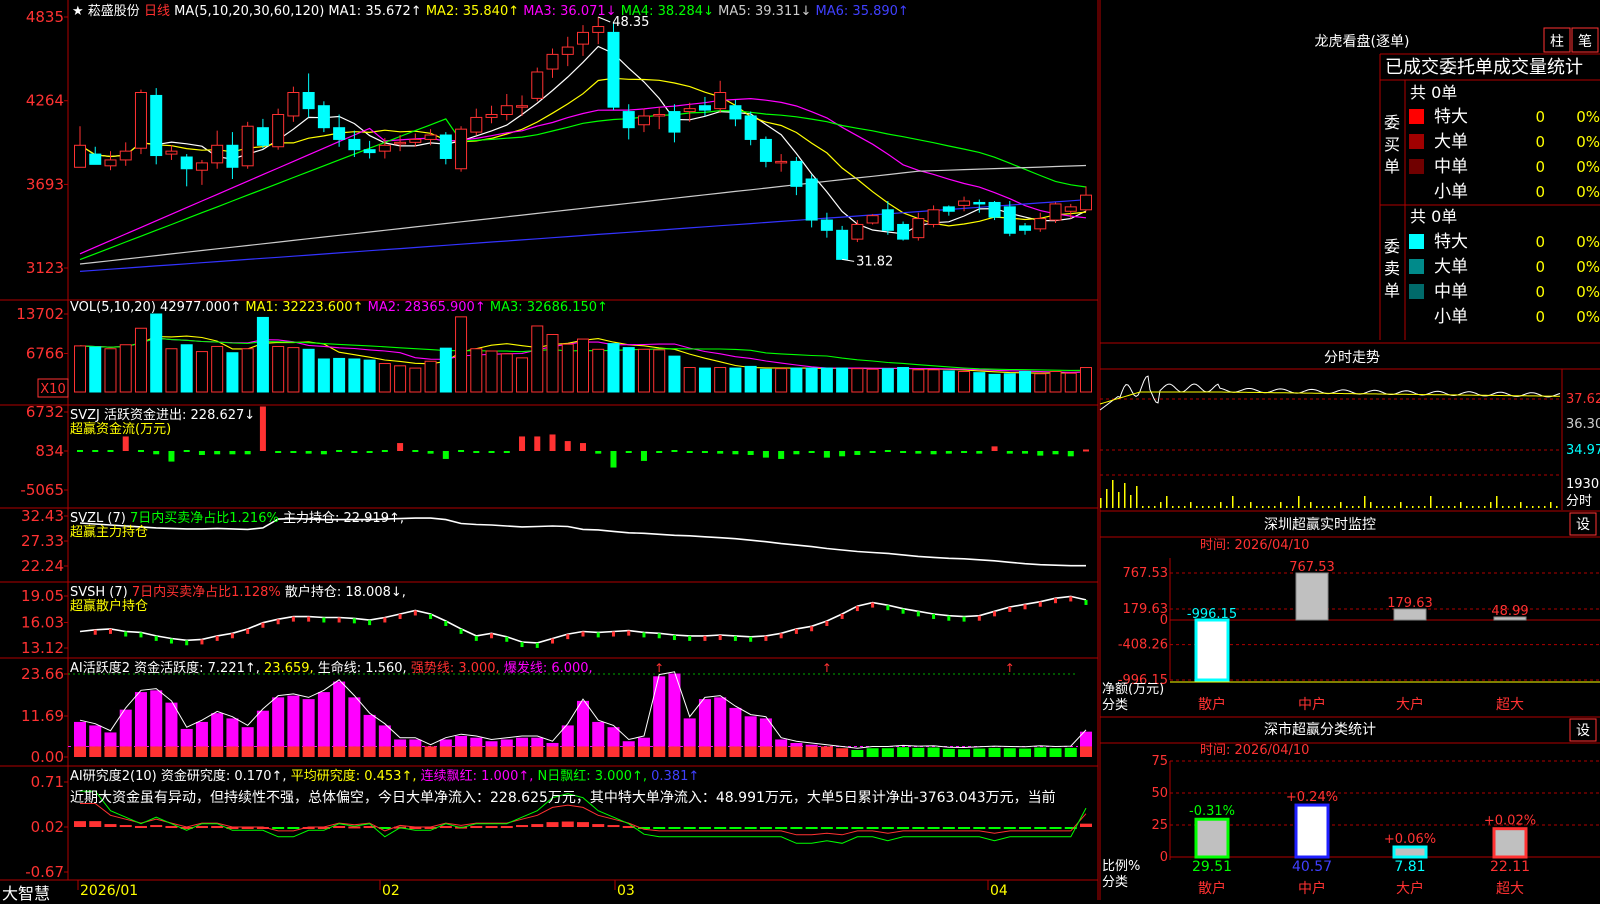 The height and width of the screenshot is (904, 1600). I want to click on vol-value: 42977.000↑, so click(201, 307).